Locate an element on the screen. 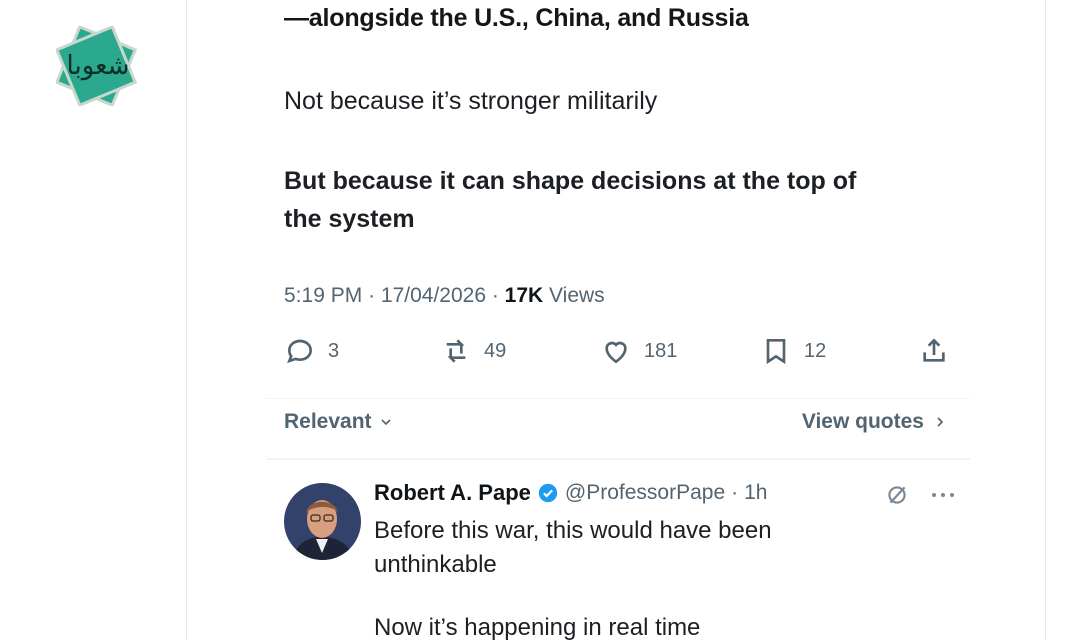 The height and width of the screenshot is (642, 1080). avatar-image is located at coordinates (322, 521).